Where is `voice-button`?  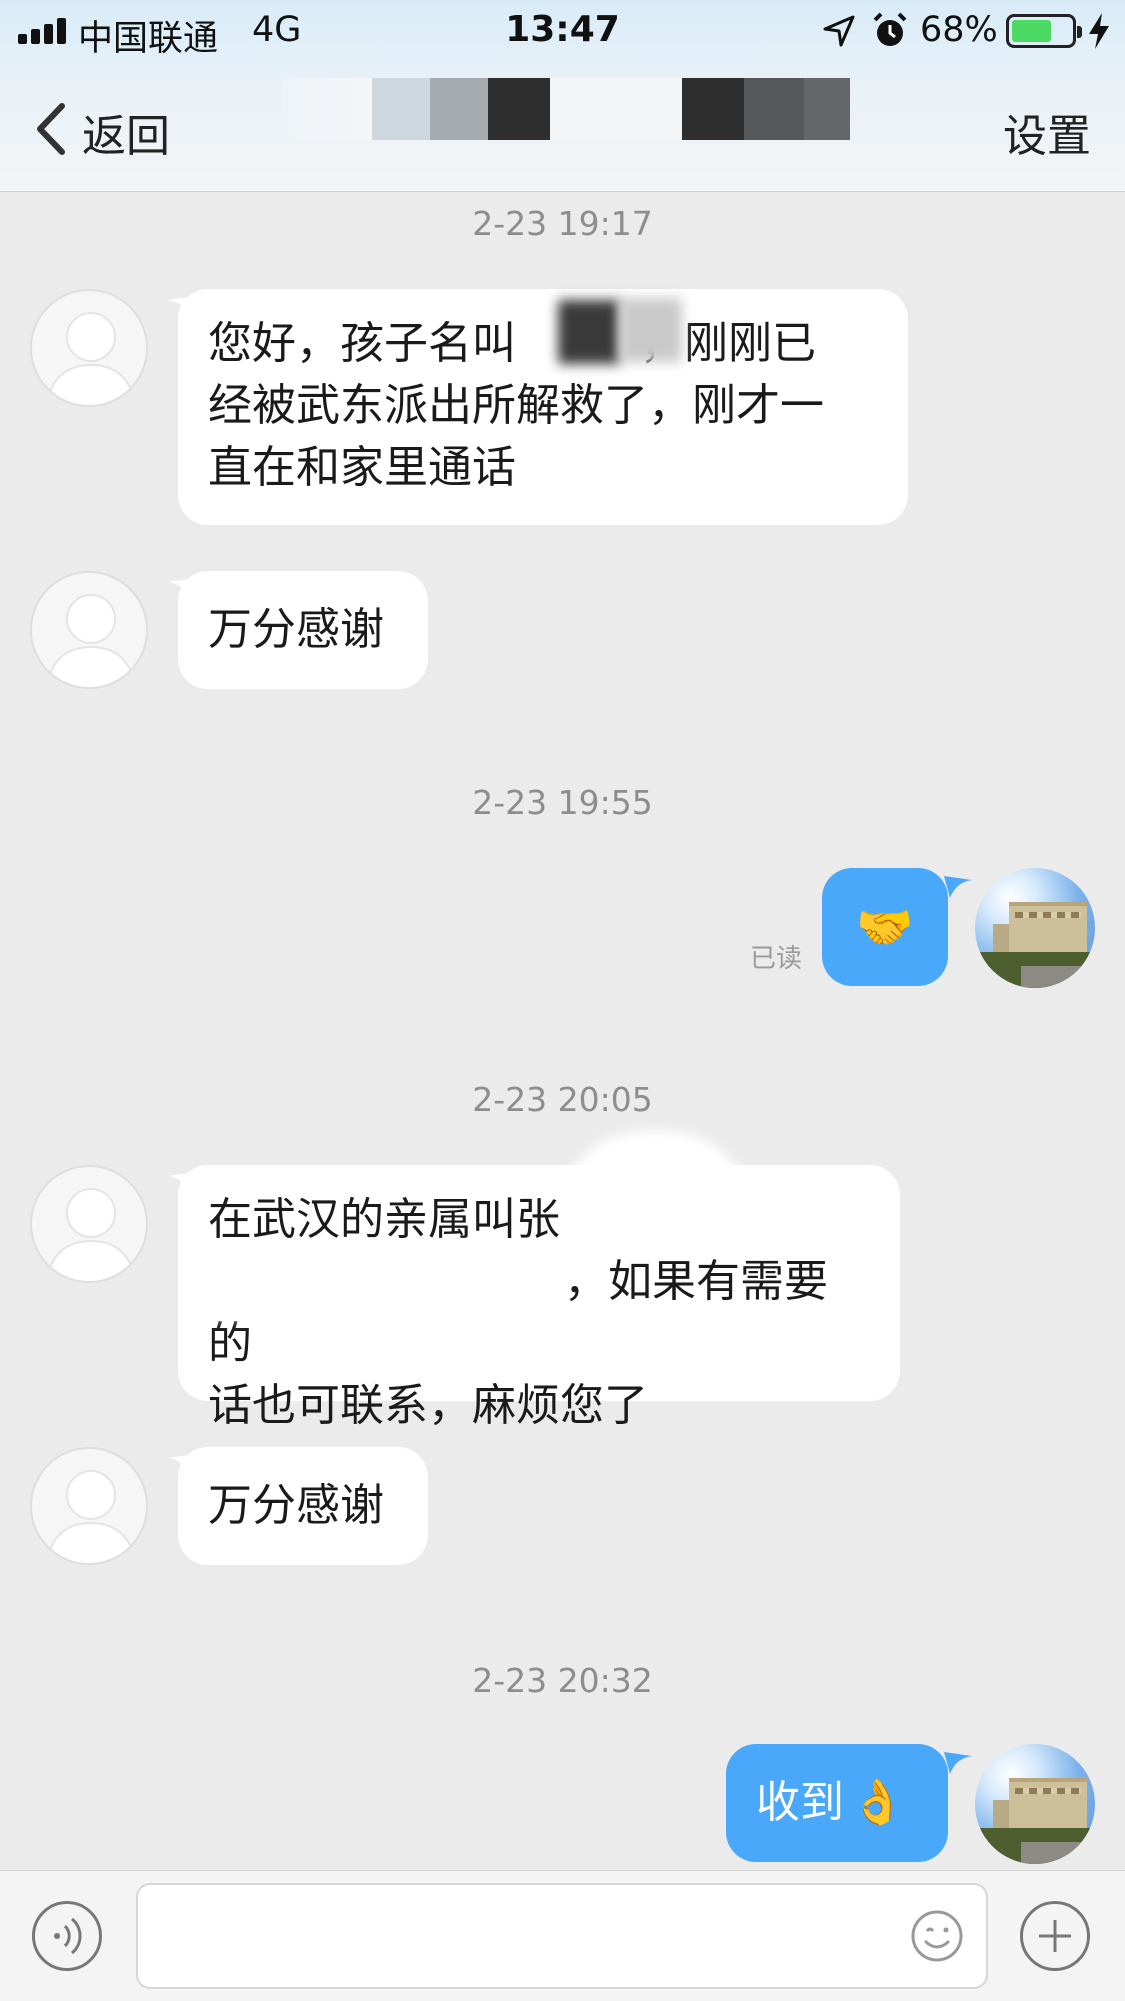
voice-button is located at coordinates (67, 1936).